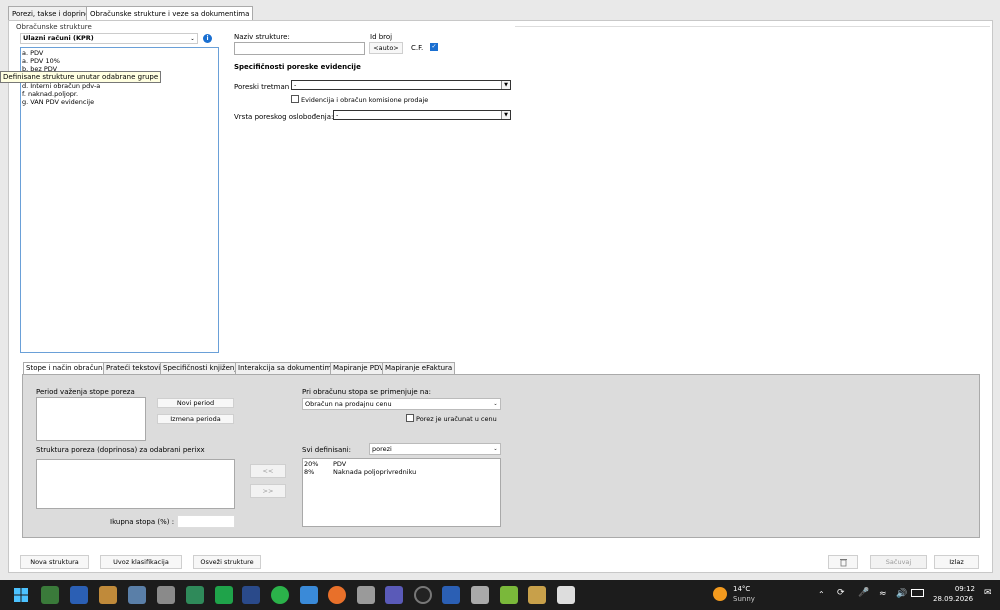  What do you see at coordinates (207, 38) in the screenshot?
I see `info-icon: i` at bounding box center [207, 38].